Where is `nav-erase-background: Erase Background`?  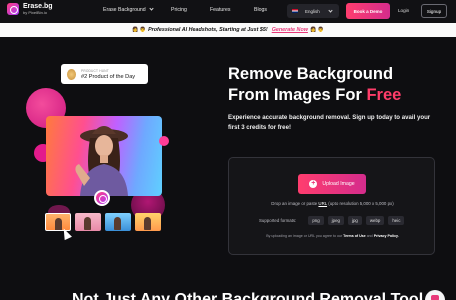
nav-erase-background: Erase Background is located at coordinates (128, 9).